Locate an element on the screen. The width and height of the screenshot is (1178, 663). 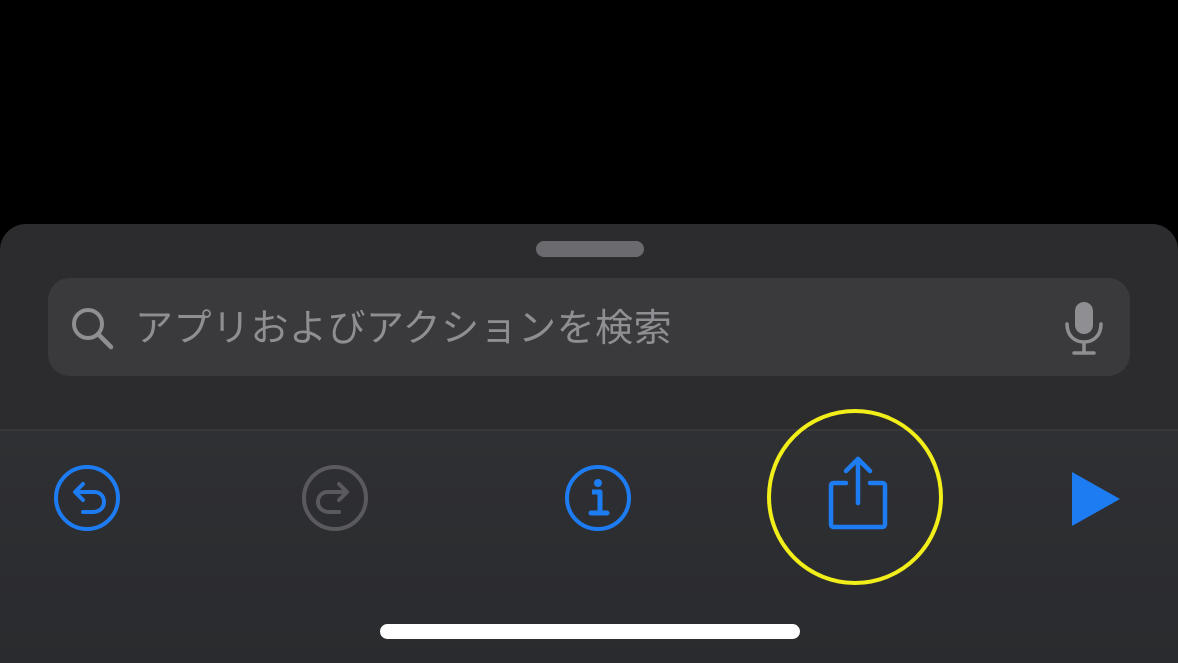
share-button is located at coordinates (858, 496).